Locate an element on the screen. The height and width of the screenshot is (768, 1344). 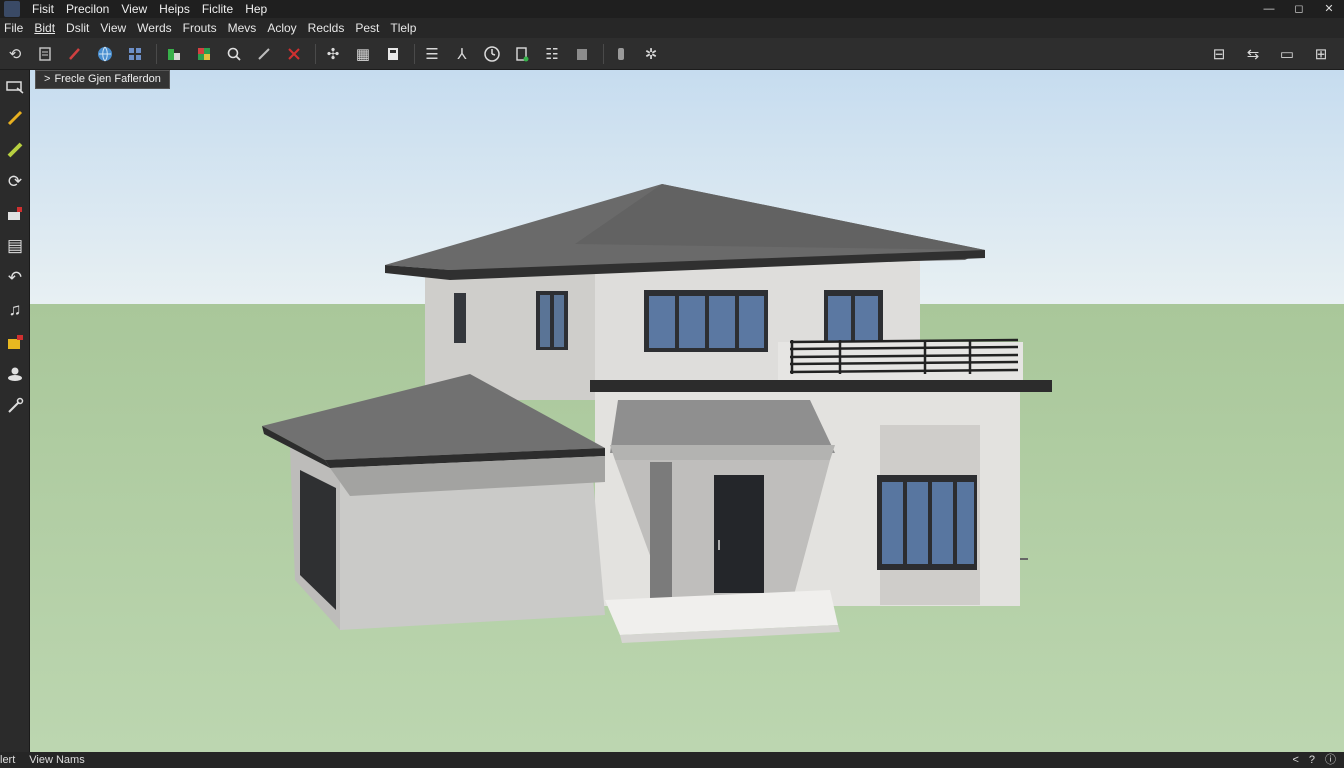
line-icon is located at coordinates (264, 54).